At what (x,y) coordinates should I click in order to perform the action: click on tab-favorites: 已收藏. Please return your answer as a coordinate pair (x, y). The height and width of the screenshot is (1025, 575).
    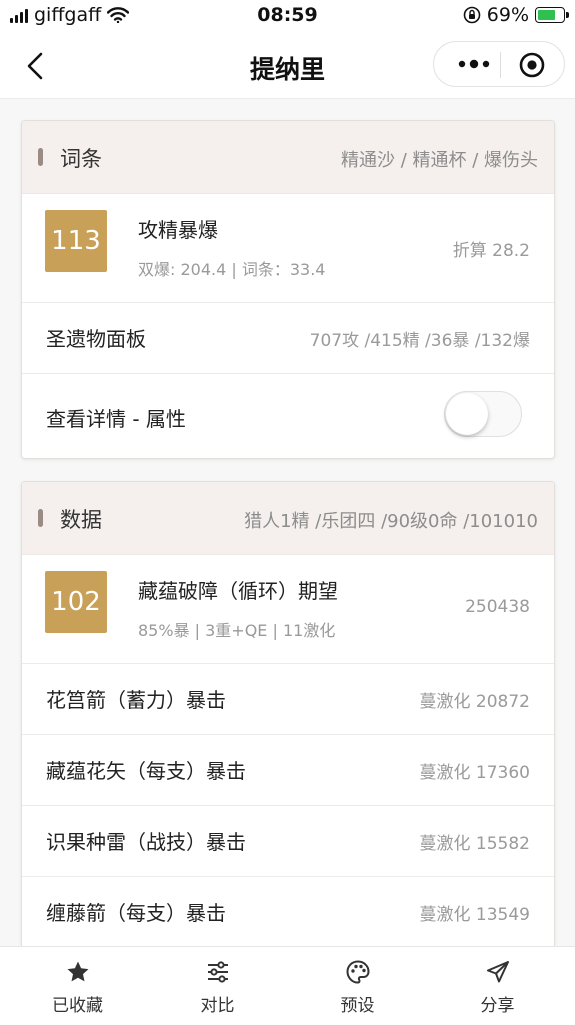
    Looking at the image, I should click on (77, 987).